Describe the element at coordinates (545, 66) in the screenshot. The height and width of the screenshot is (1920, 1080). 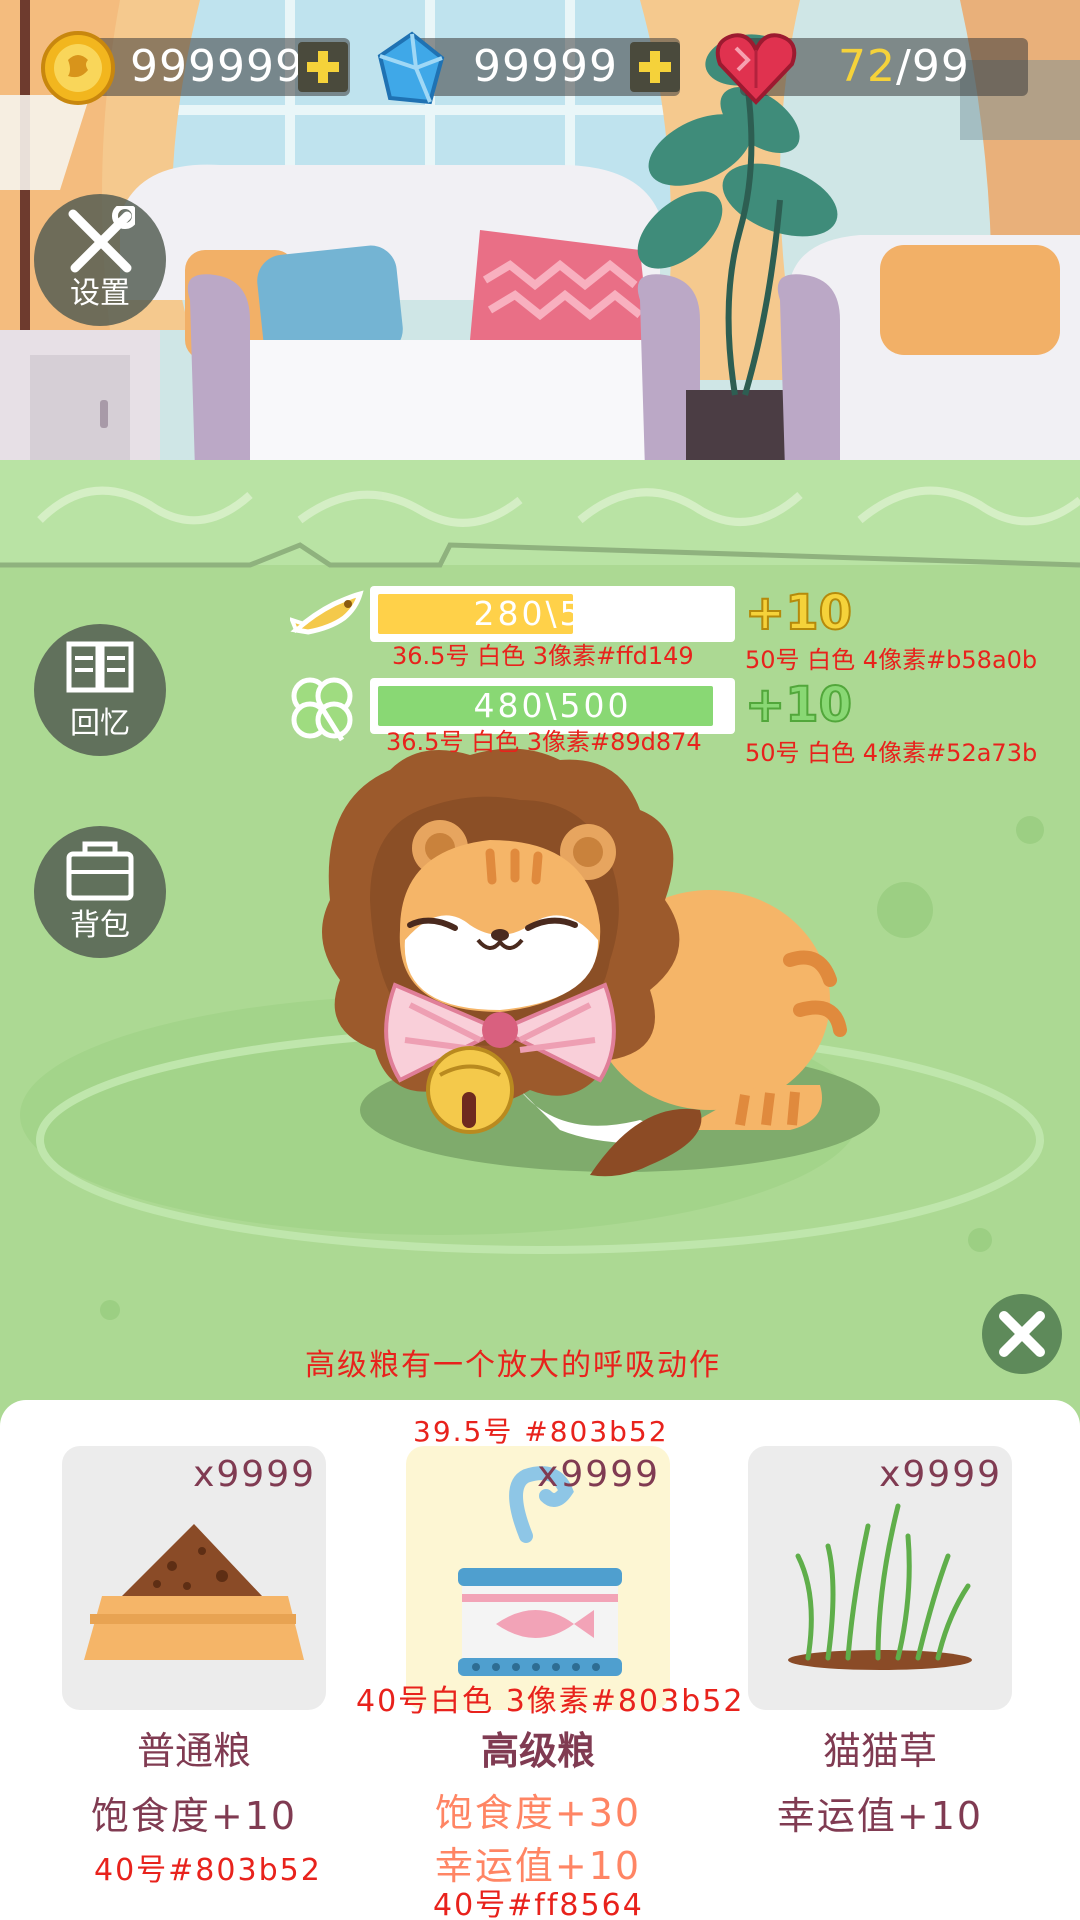
I see `gem-value: 99999` at that location.